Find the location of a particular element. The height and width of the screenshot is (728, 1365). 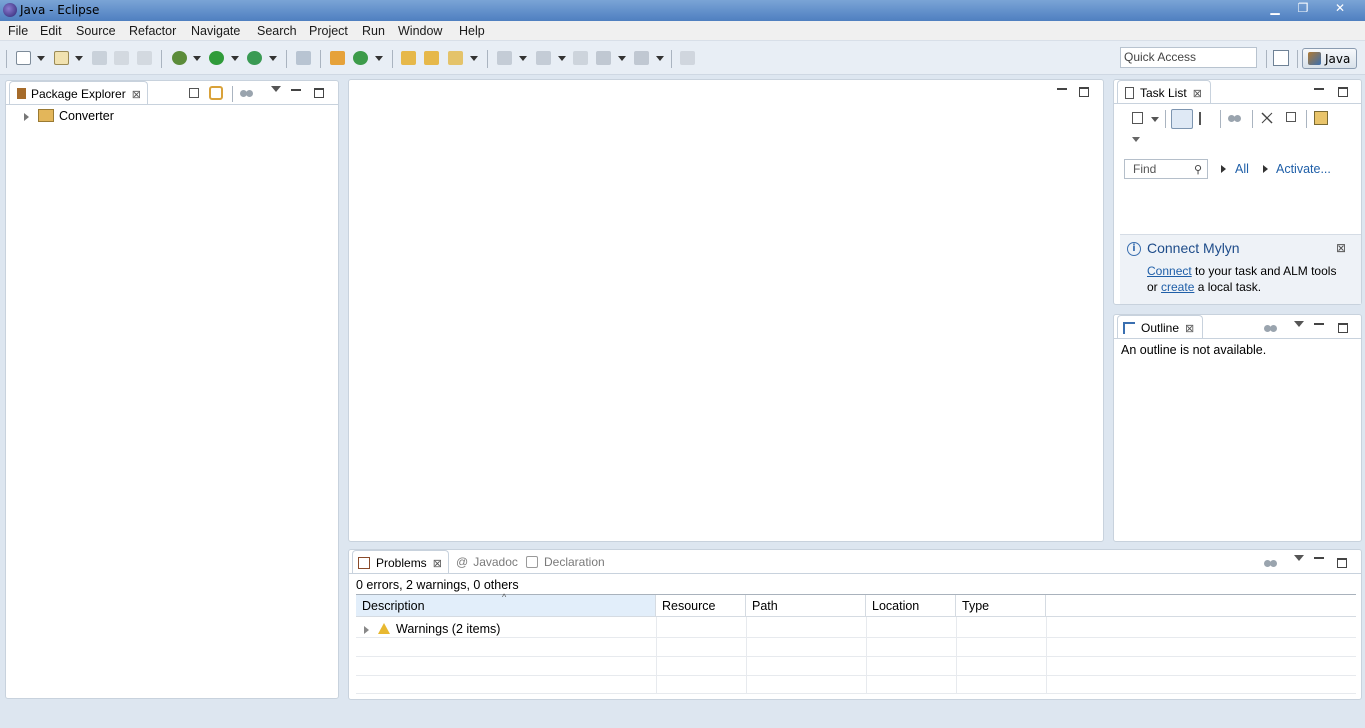

focus-on-workweek-icon is located at coordinates (1235, 118).